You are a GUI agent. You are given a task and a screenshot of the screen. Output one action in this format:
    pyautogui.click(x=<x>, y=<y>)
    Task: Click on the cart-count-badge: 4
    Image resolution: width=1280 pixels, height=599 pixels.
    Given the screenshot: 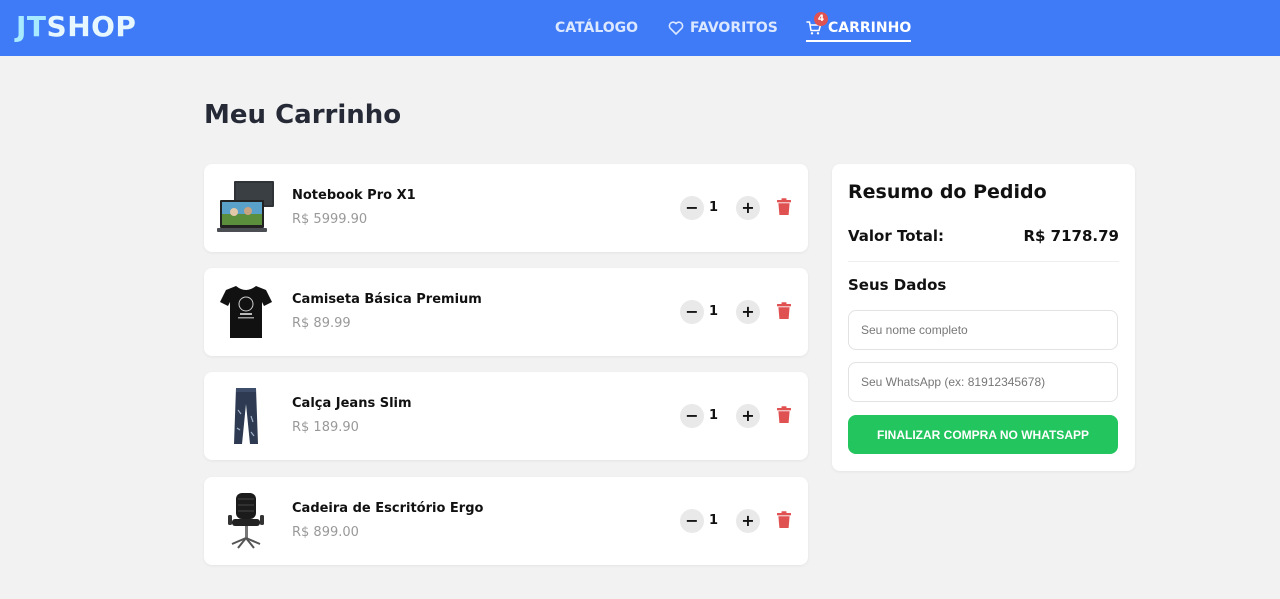 What is the action you would take?
    pyautogui.click(x=821, y=19)
    